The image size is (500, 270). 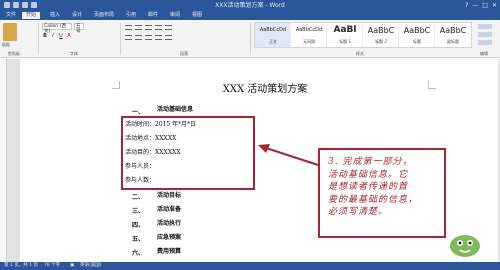 I want to click on align-right-icon, so click(x=148, y=37).